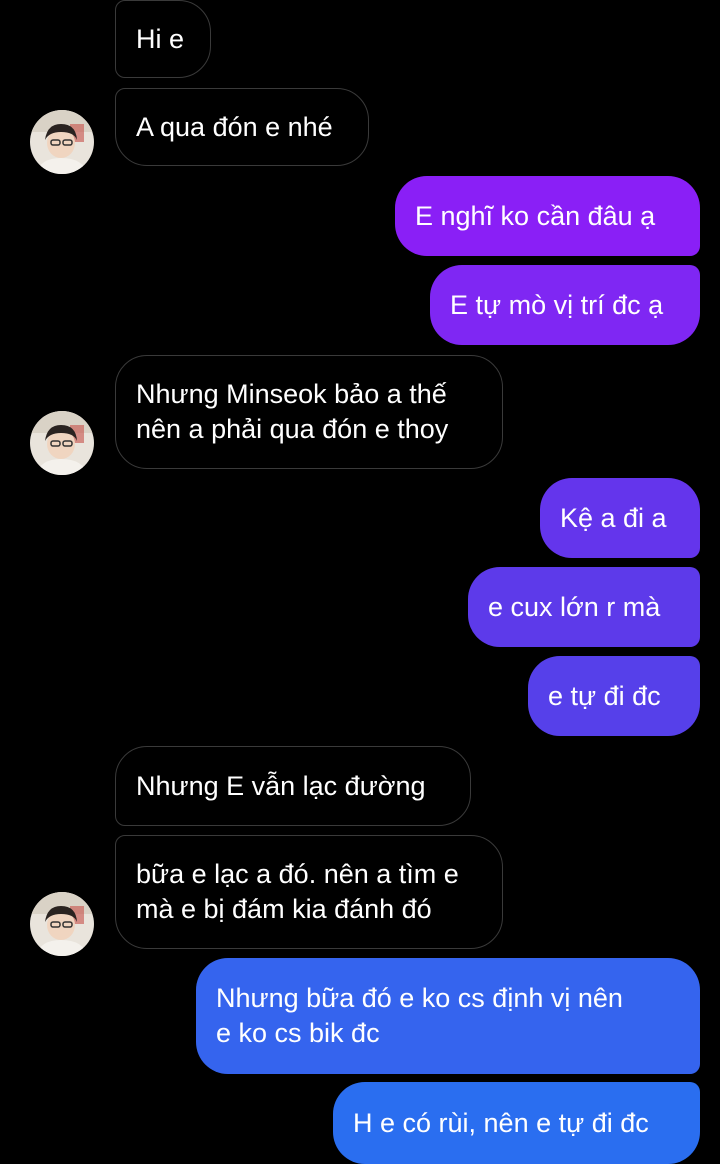  Describe the element at coordinates (281, 785) in the screenshot. I see `message-text: Nhưng E vẫn lạc đường` at that location.